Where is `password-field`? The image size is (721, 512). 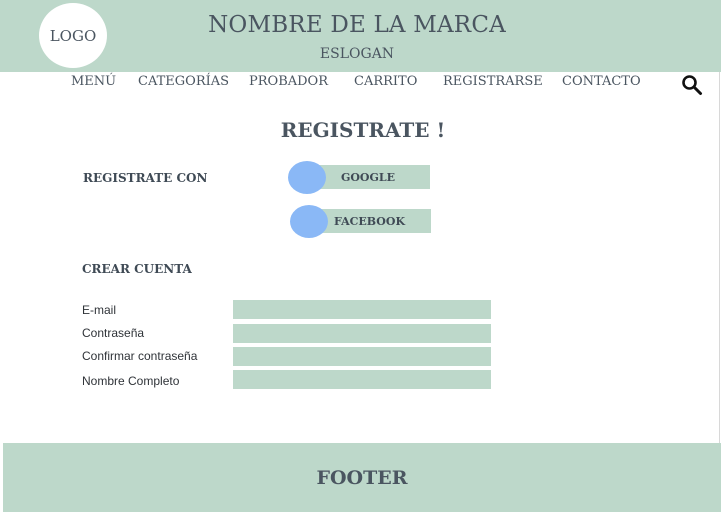
password-field is located at coordinates (362, 333).